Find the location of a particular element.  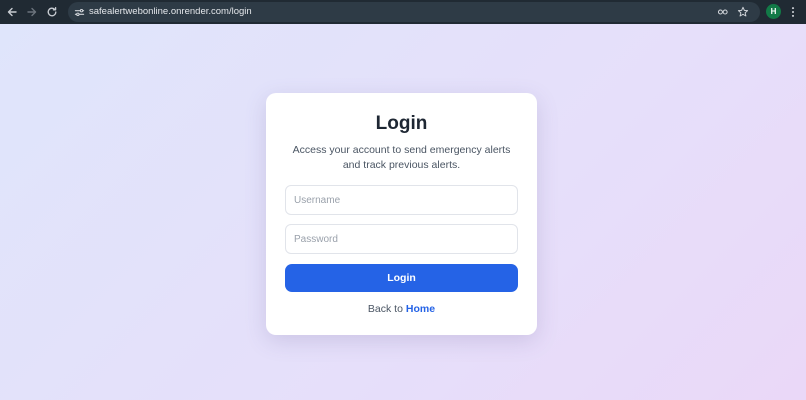

profile-avatar: H is located at coordinates (773, 11).